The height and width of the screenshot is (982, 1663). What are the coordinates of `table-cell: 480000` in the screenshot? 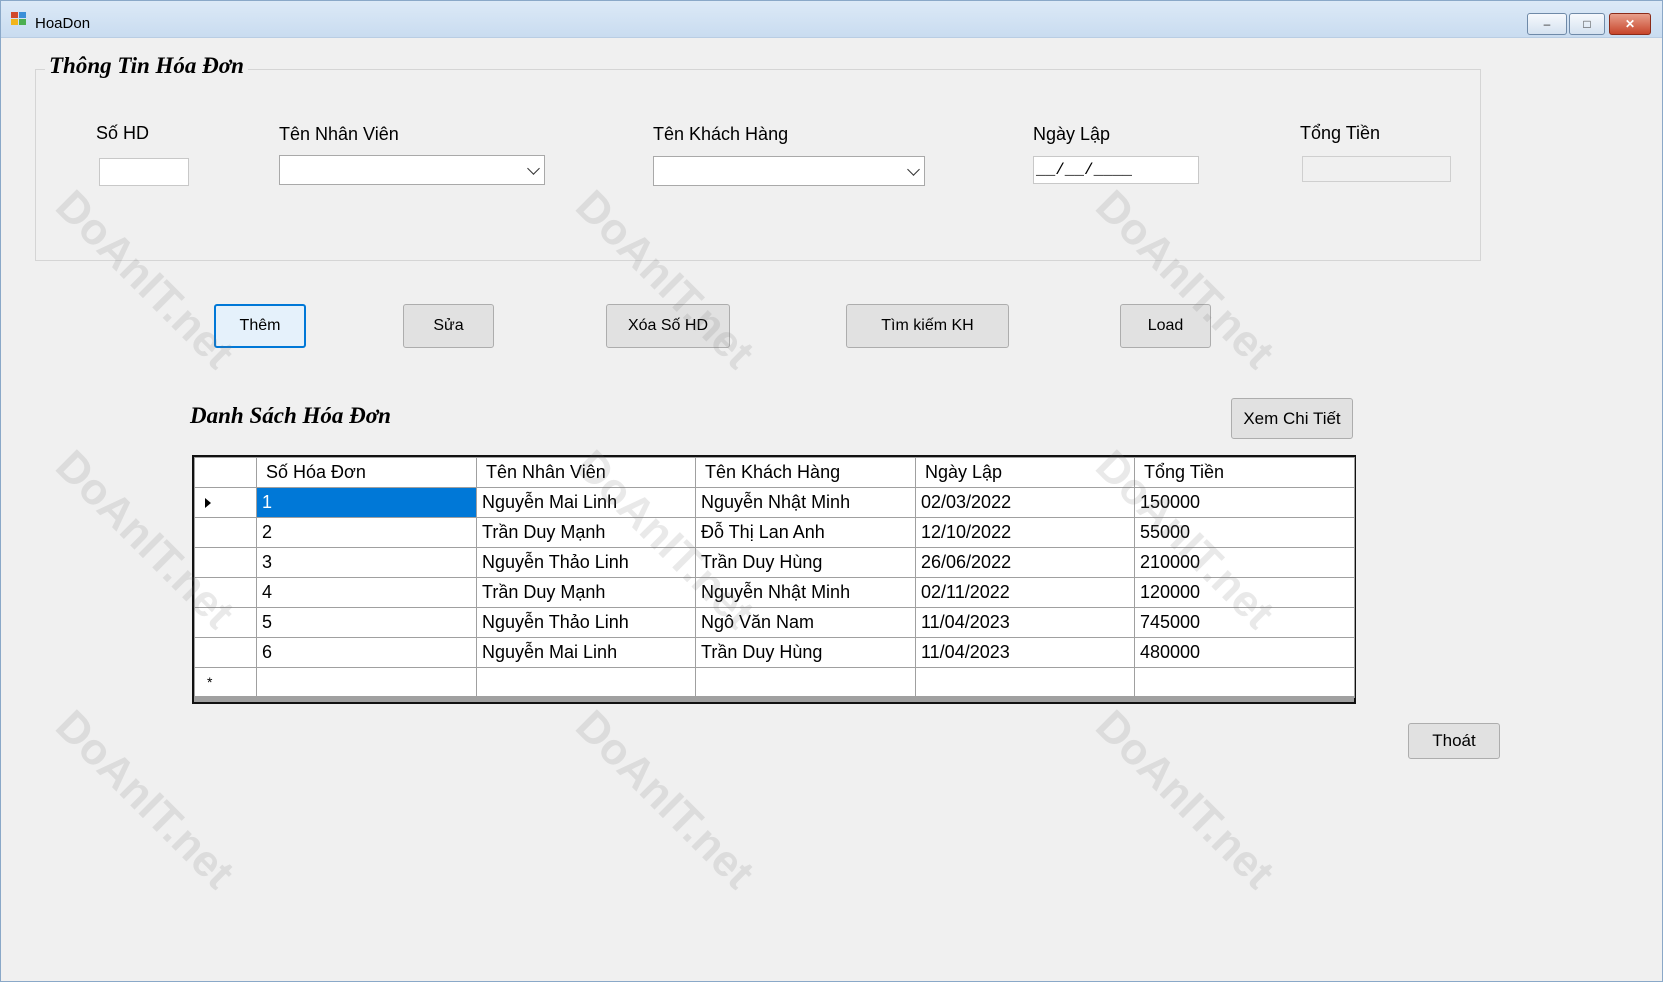 It's located at (1244, 652).